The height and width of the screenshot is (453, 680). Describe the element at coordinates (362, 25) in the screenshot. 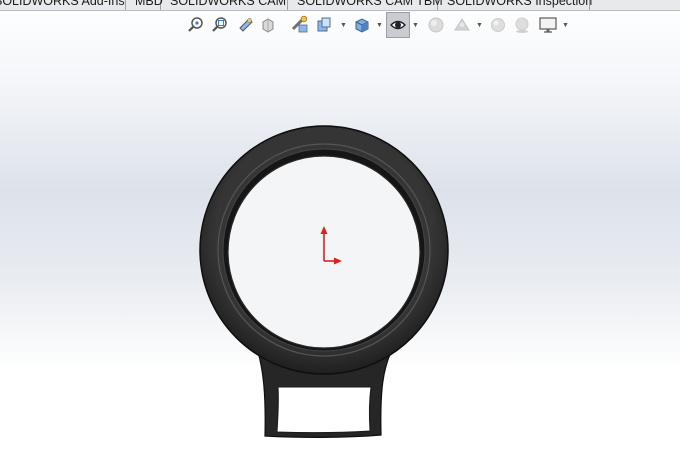

I see `display-style-icon` at that location.